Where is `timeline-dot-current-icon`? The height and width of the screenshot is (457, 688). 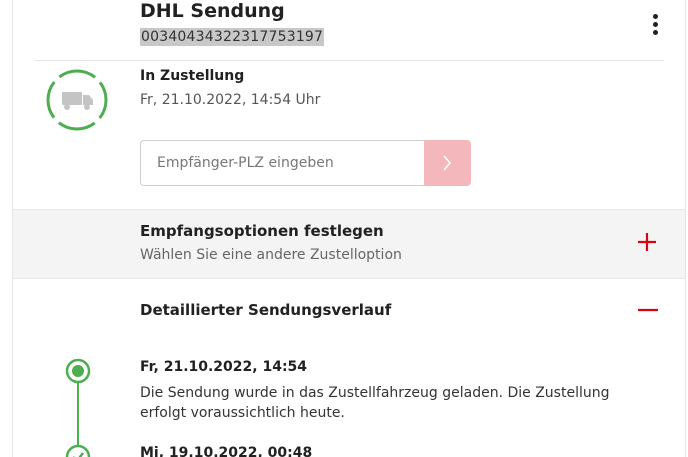 timeline-dot-current-icon is located at coordinates (78, 371).